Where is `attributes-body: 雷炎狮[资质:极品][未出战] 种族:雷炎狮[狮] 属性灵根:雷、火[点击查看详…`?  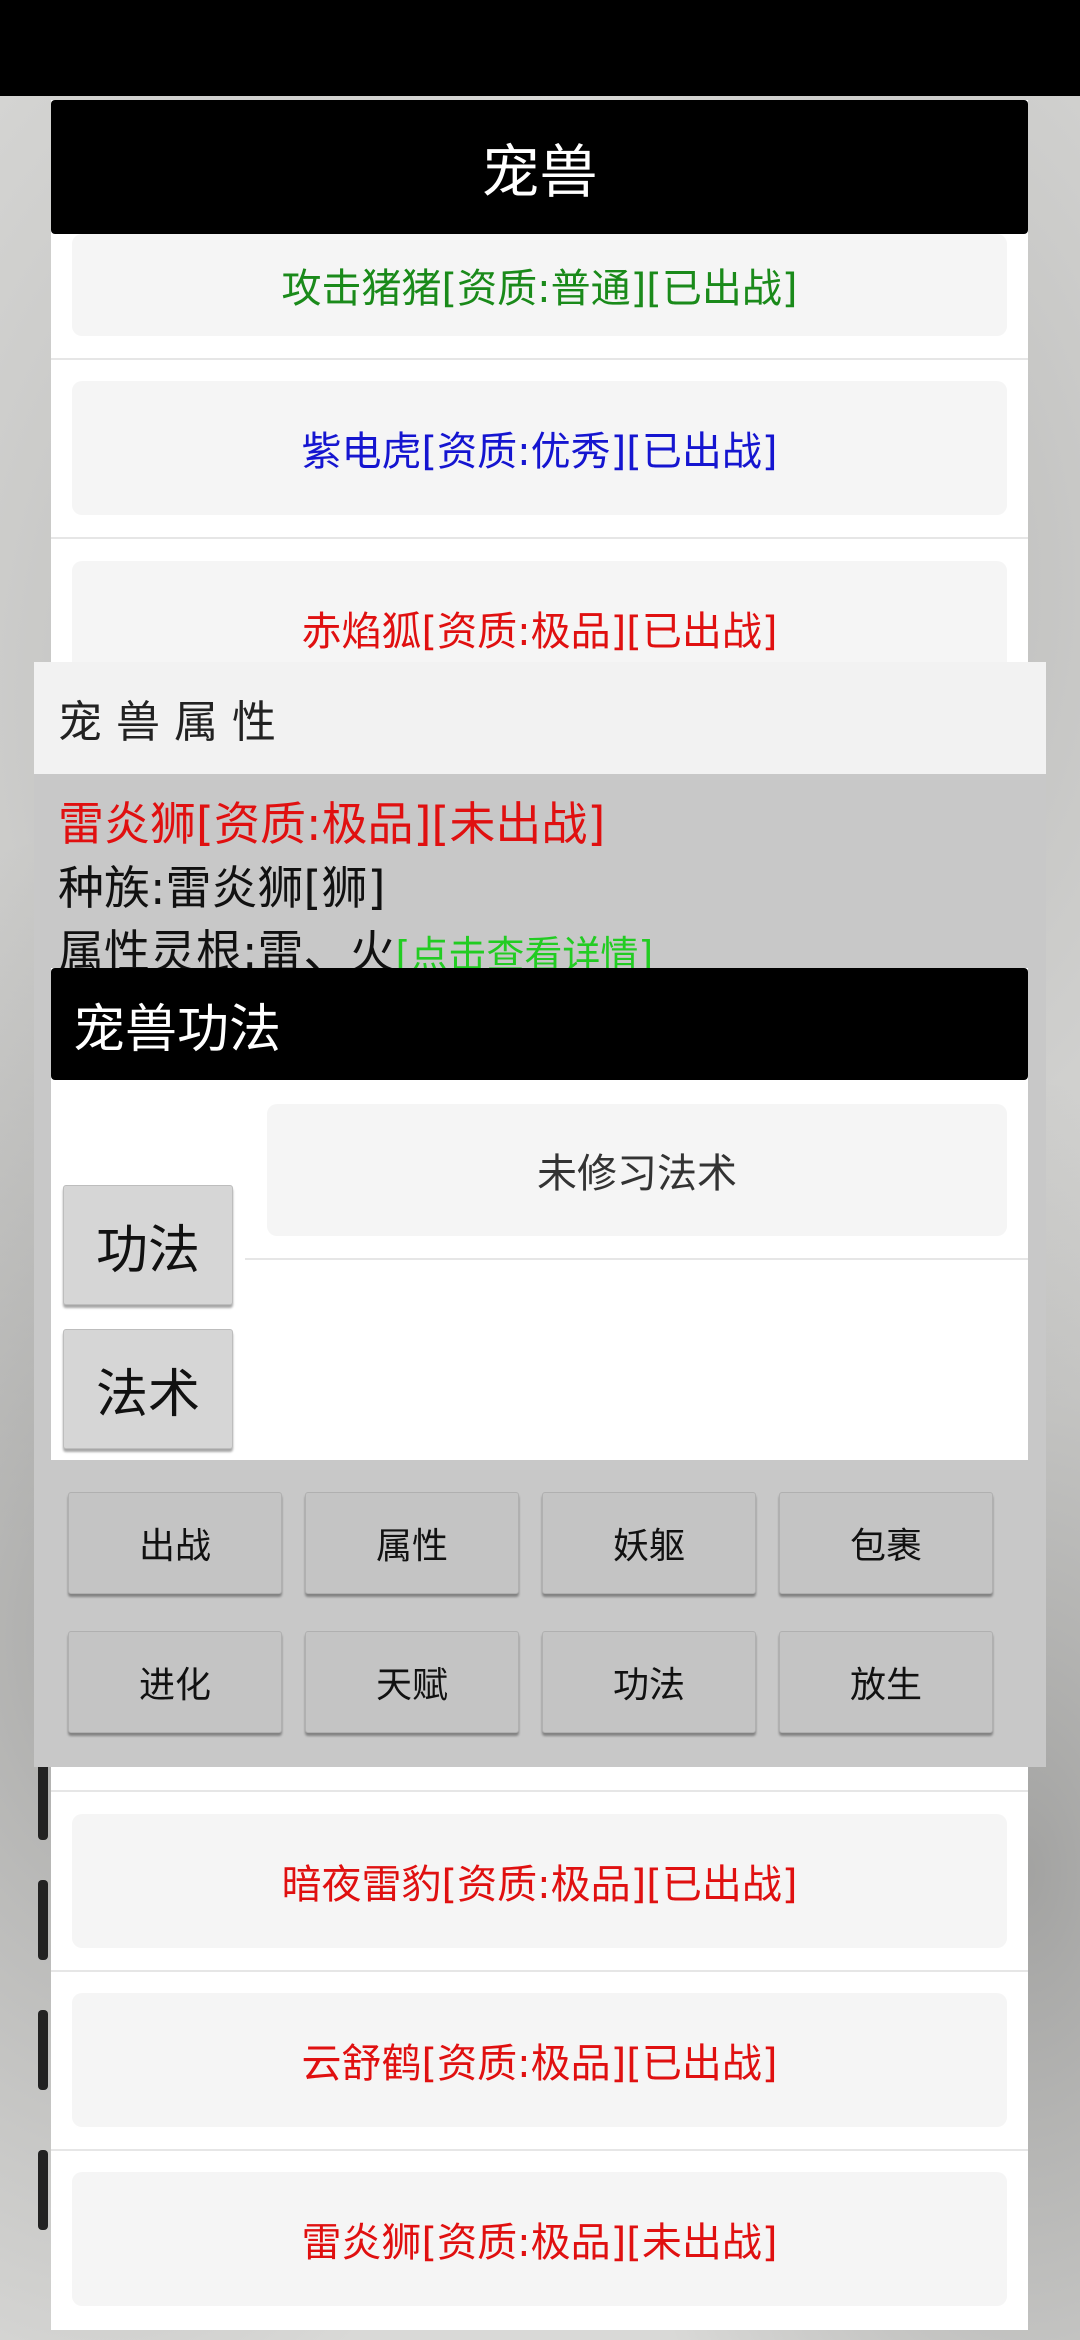 attributes-body: 雷炎狮[资质:极品][未出战] 种族:雷炎狮[狮] 属性灵根:雷、火[点击查看详… is located at coordinates (543, 889).